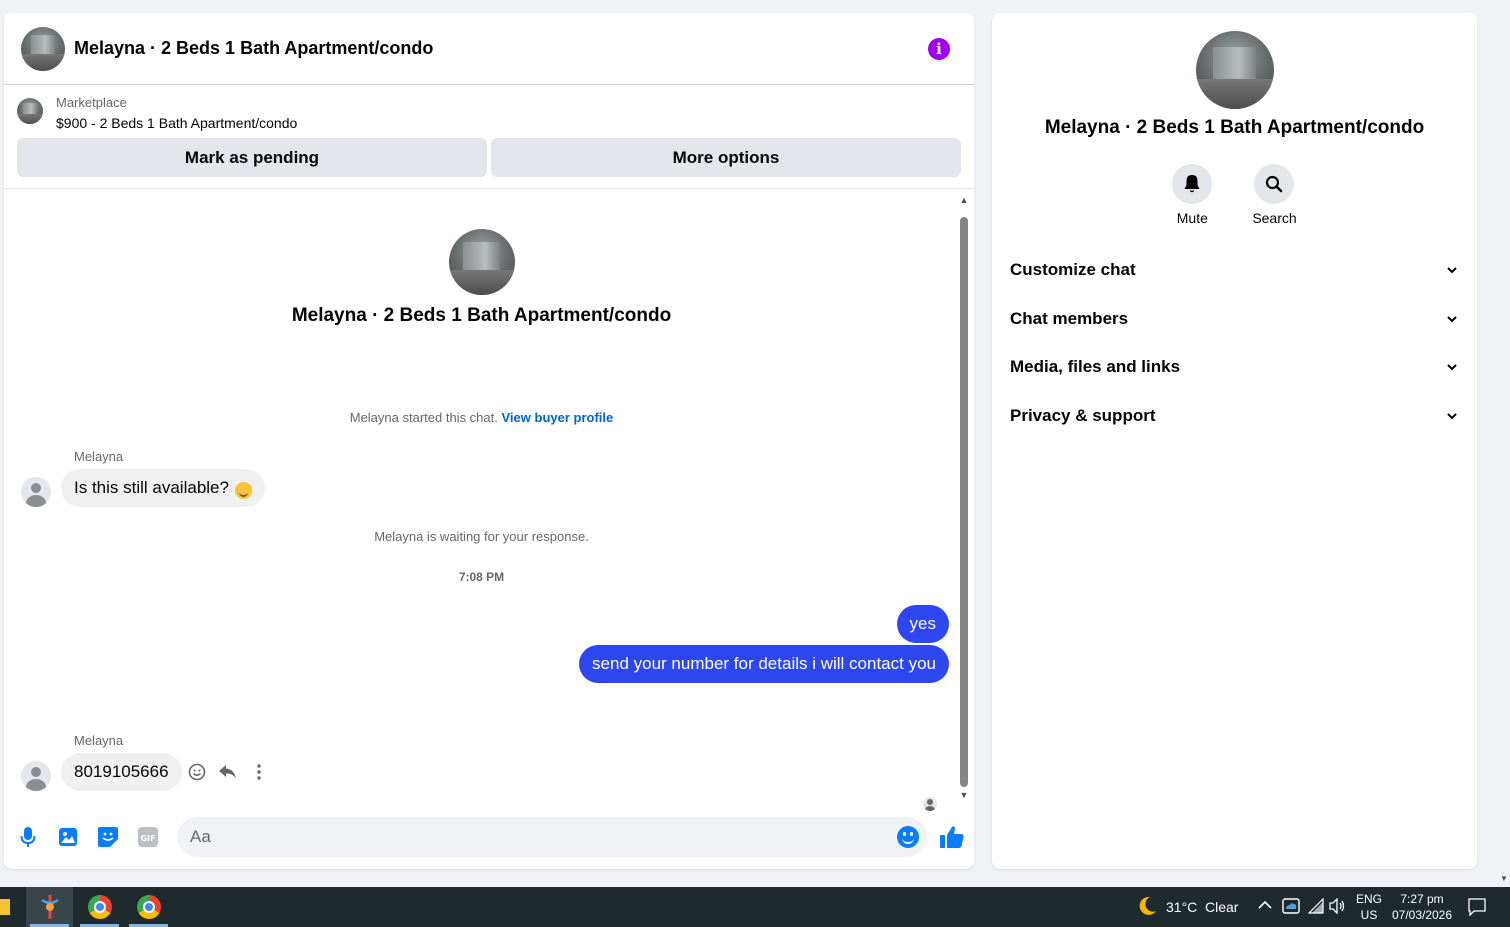  What do you see at coordinates (1147, 906) in the screenshot?
I see `moon-weather-icon` at bounding box center [1147, 906].